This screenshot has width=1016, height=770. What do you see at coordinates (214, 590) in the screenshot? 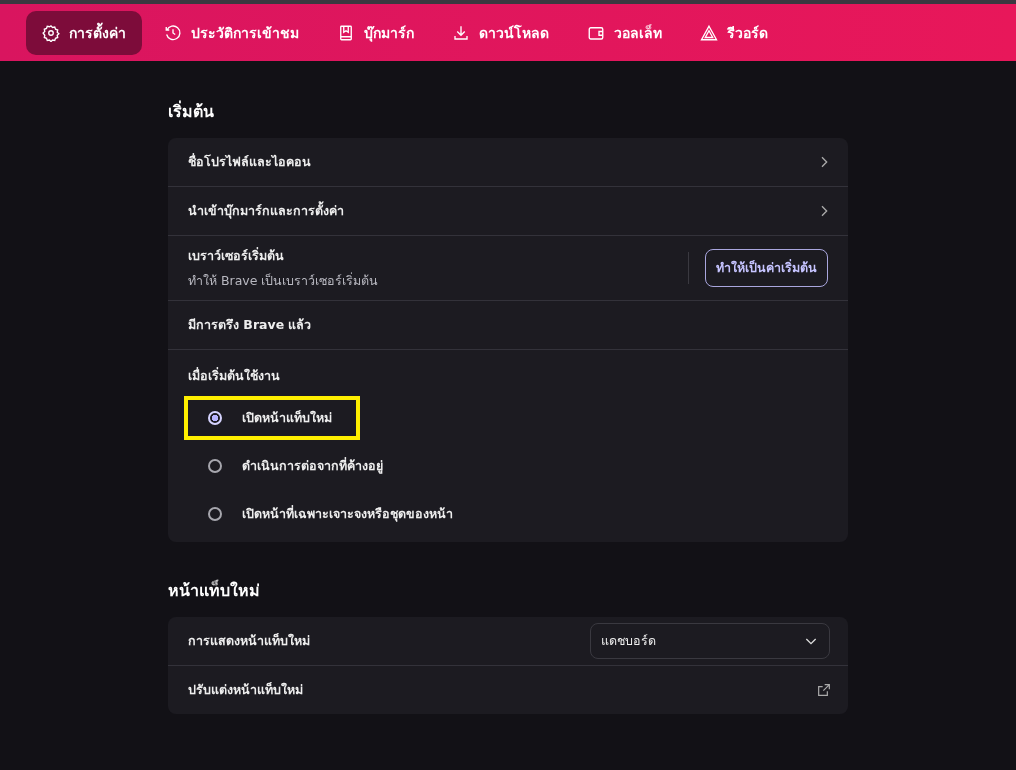
I see `section-title: หน้าแท็บใหม่` at bounding box center [214, 590].